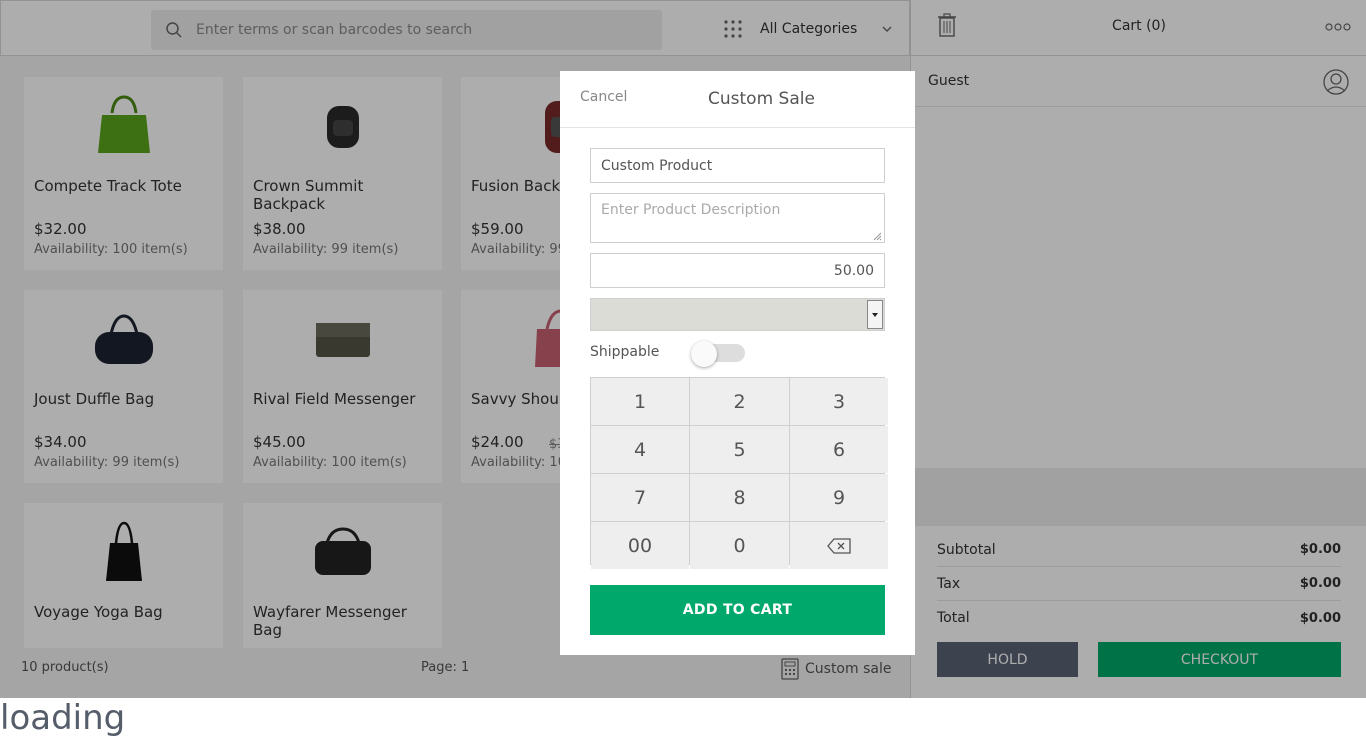  Describe the element at coordinates (739, 449) in the screenshot. I see `key-5: 5` at that location.